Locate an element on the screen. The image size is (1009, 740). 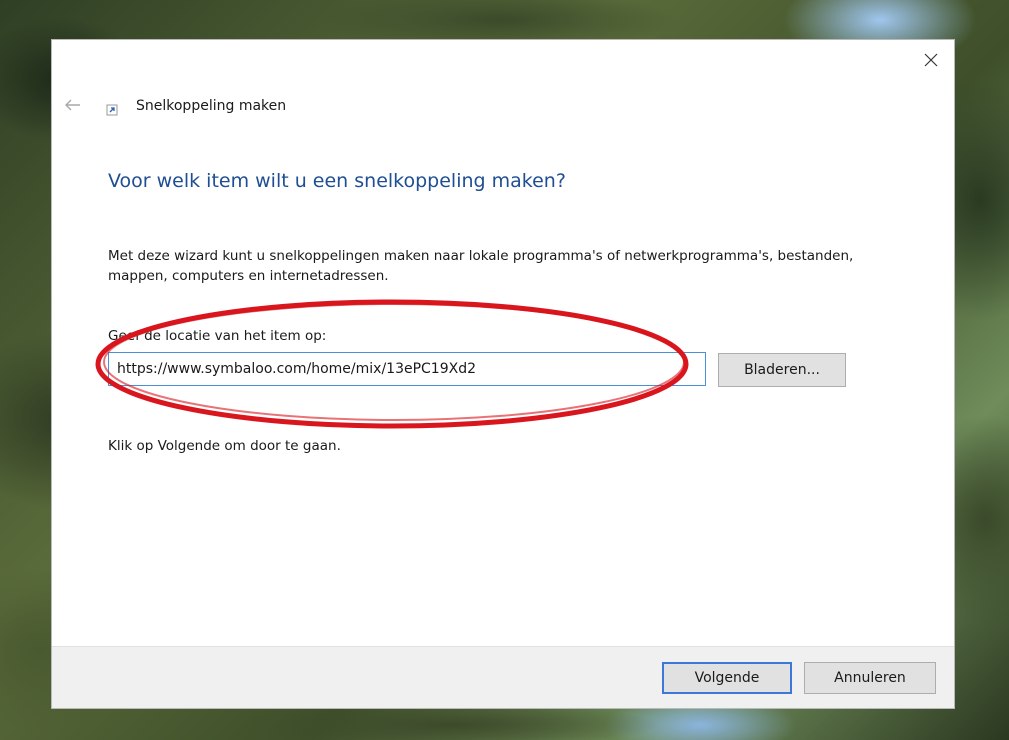
window-title: Snelkoppeling maken is located at coordinates (211, 106).